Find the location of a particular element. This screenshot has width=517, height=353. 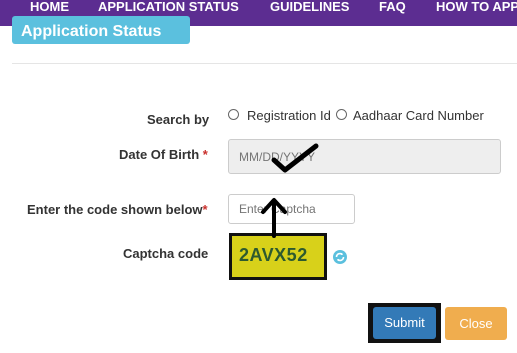

radio-registration-id-label: Registration Id is located at coordinates (289, 115).